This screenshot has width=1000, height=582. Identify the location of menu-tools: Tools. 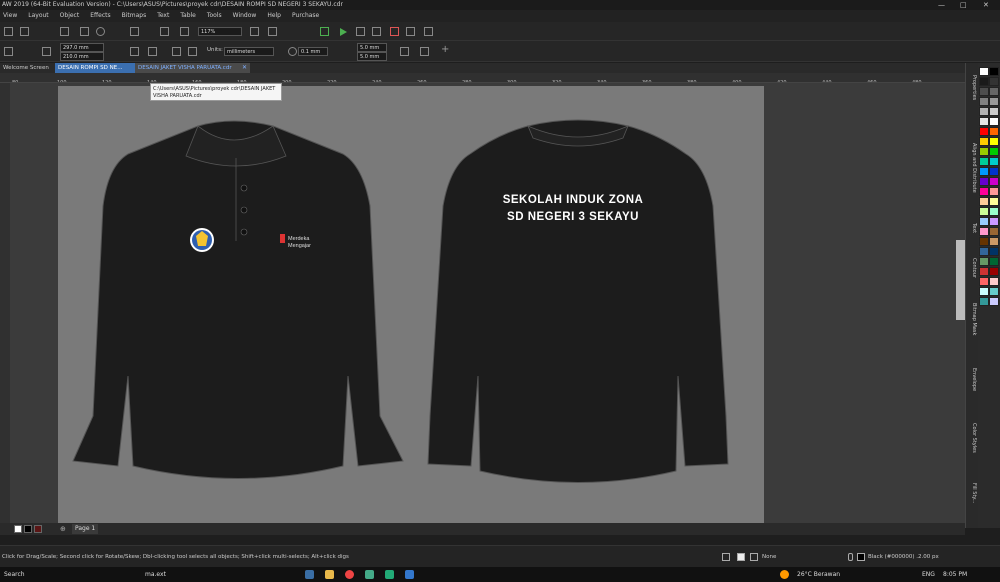
(214, 16).